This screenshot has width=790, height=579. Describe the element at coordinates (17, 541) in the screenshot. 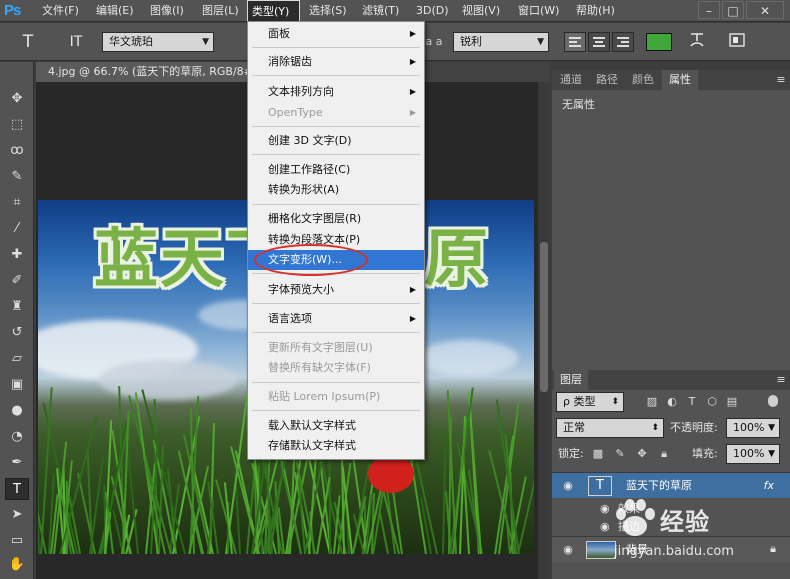

I see `rectangle-tool-icon: ▭` at that location.